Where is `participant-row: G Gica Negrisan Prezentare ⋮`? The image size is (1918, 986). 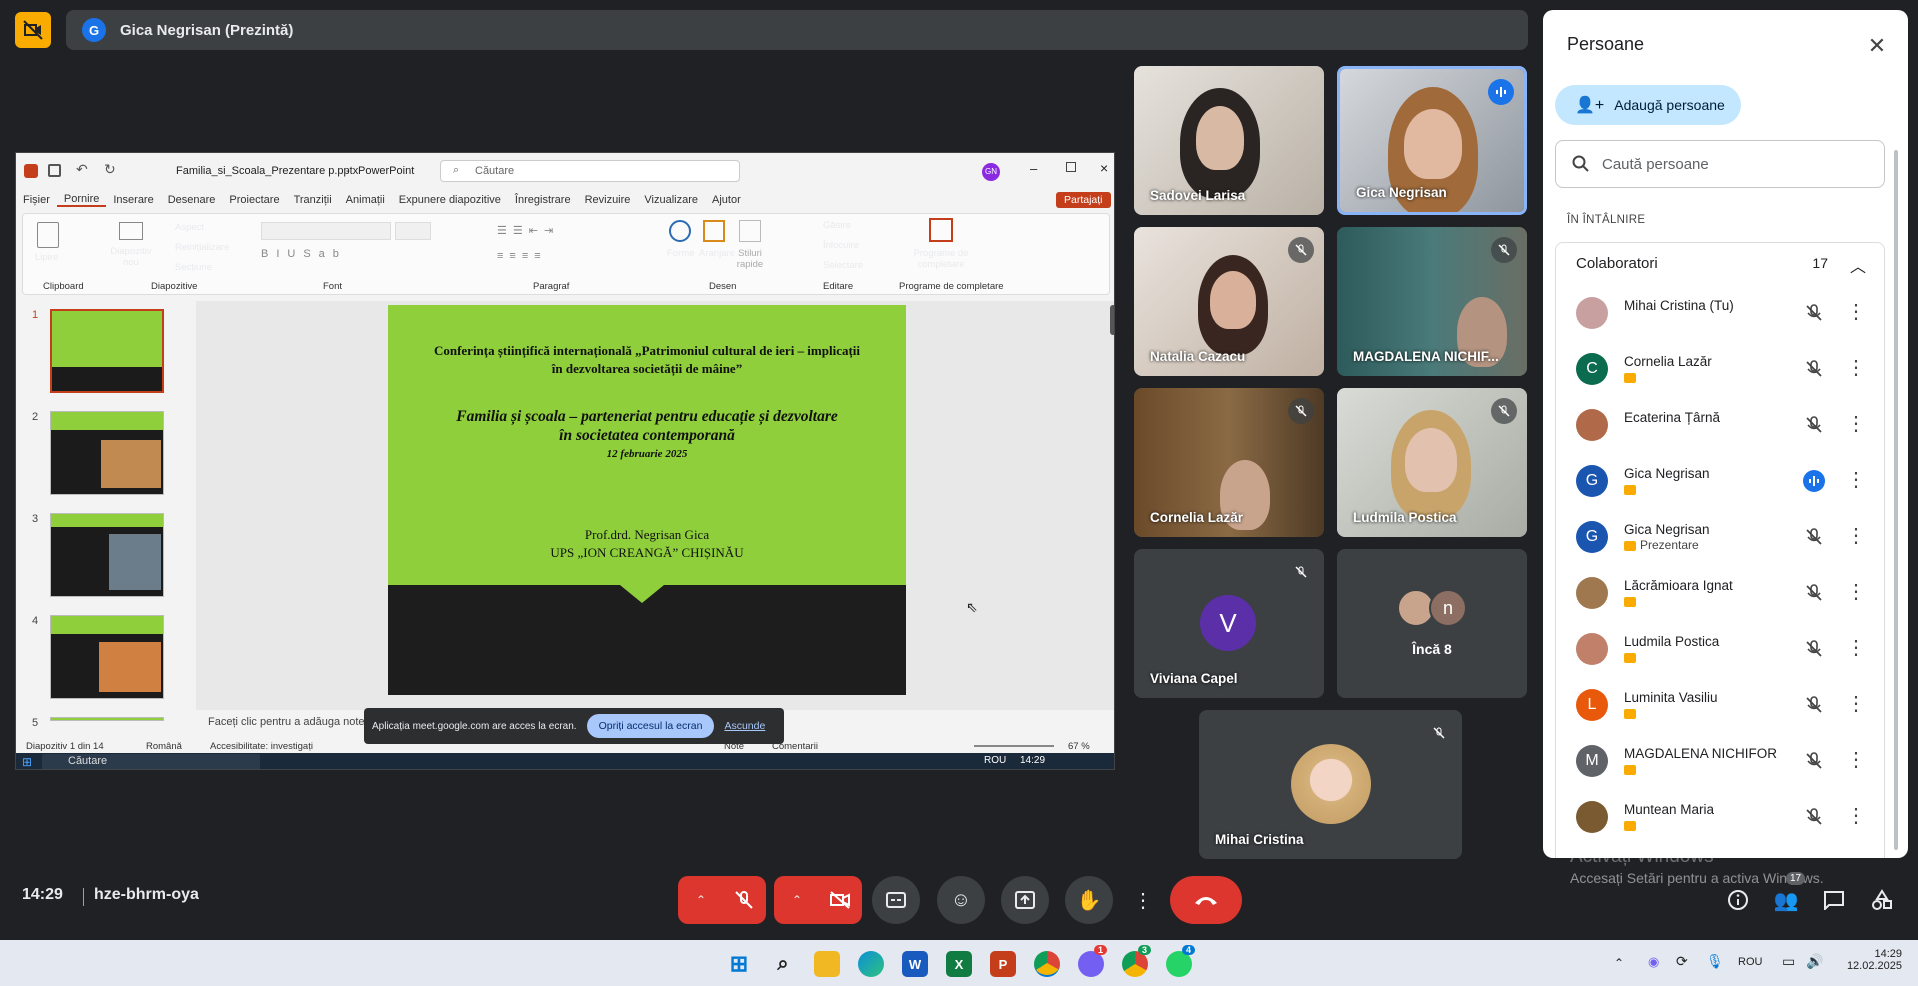
participant-row: G Gica Negrisan Prezentare ⋮ is located at coordinates (1721, 537).